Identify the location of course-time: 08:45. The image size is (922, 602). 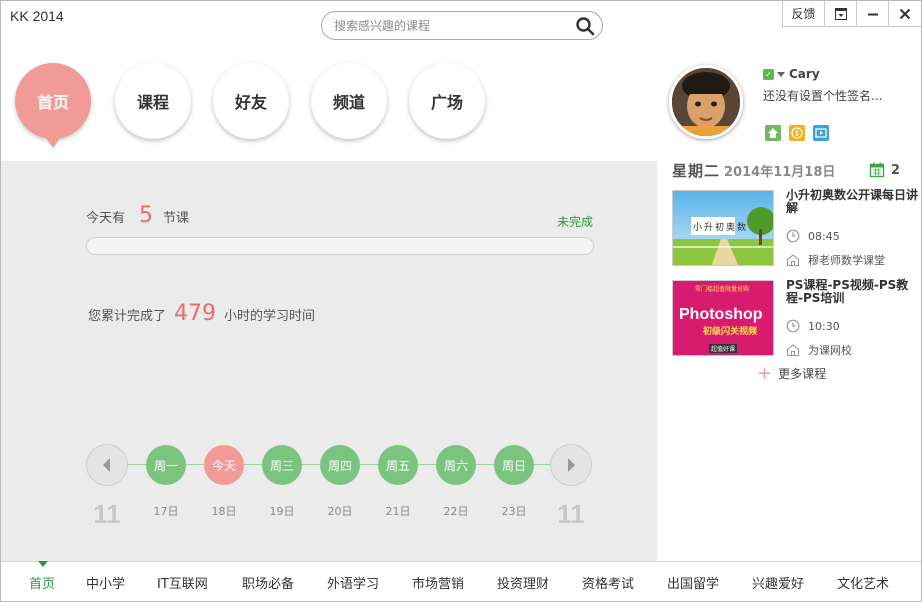
(813, 236).